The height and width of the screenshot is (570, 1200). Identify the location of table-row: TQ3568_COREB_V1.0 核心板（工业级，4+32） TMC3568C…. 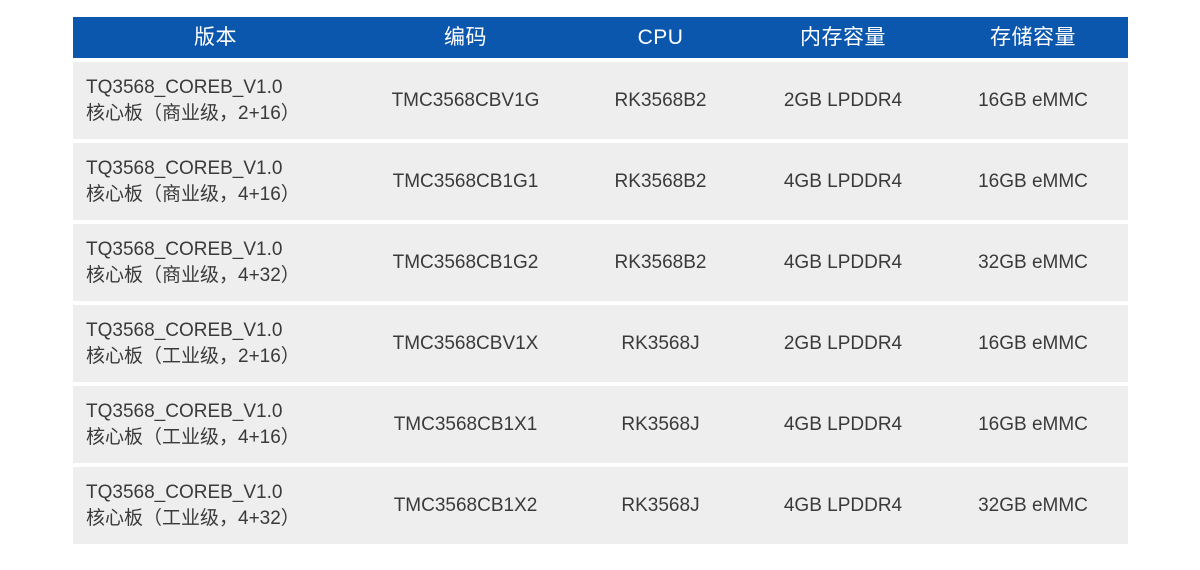
(600, 505).